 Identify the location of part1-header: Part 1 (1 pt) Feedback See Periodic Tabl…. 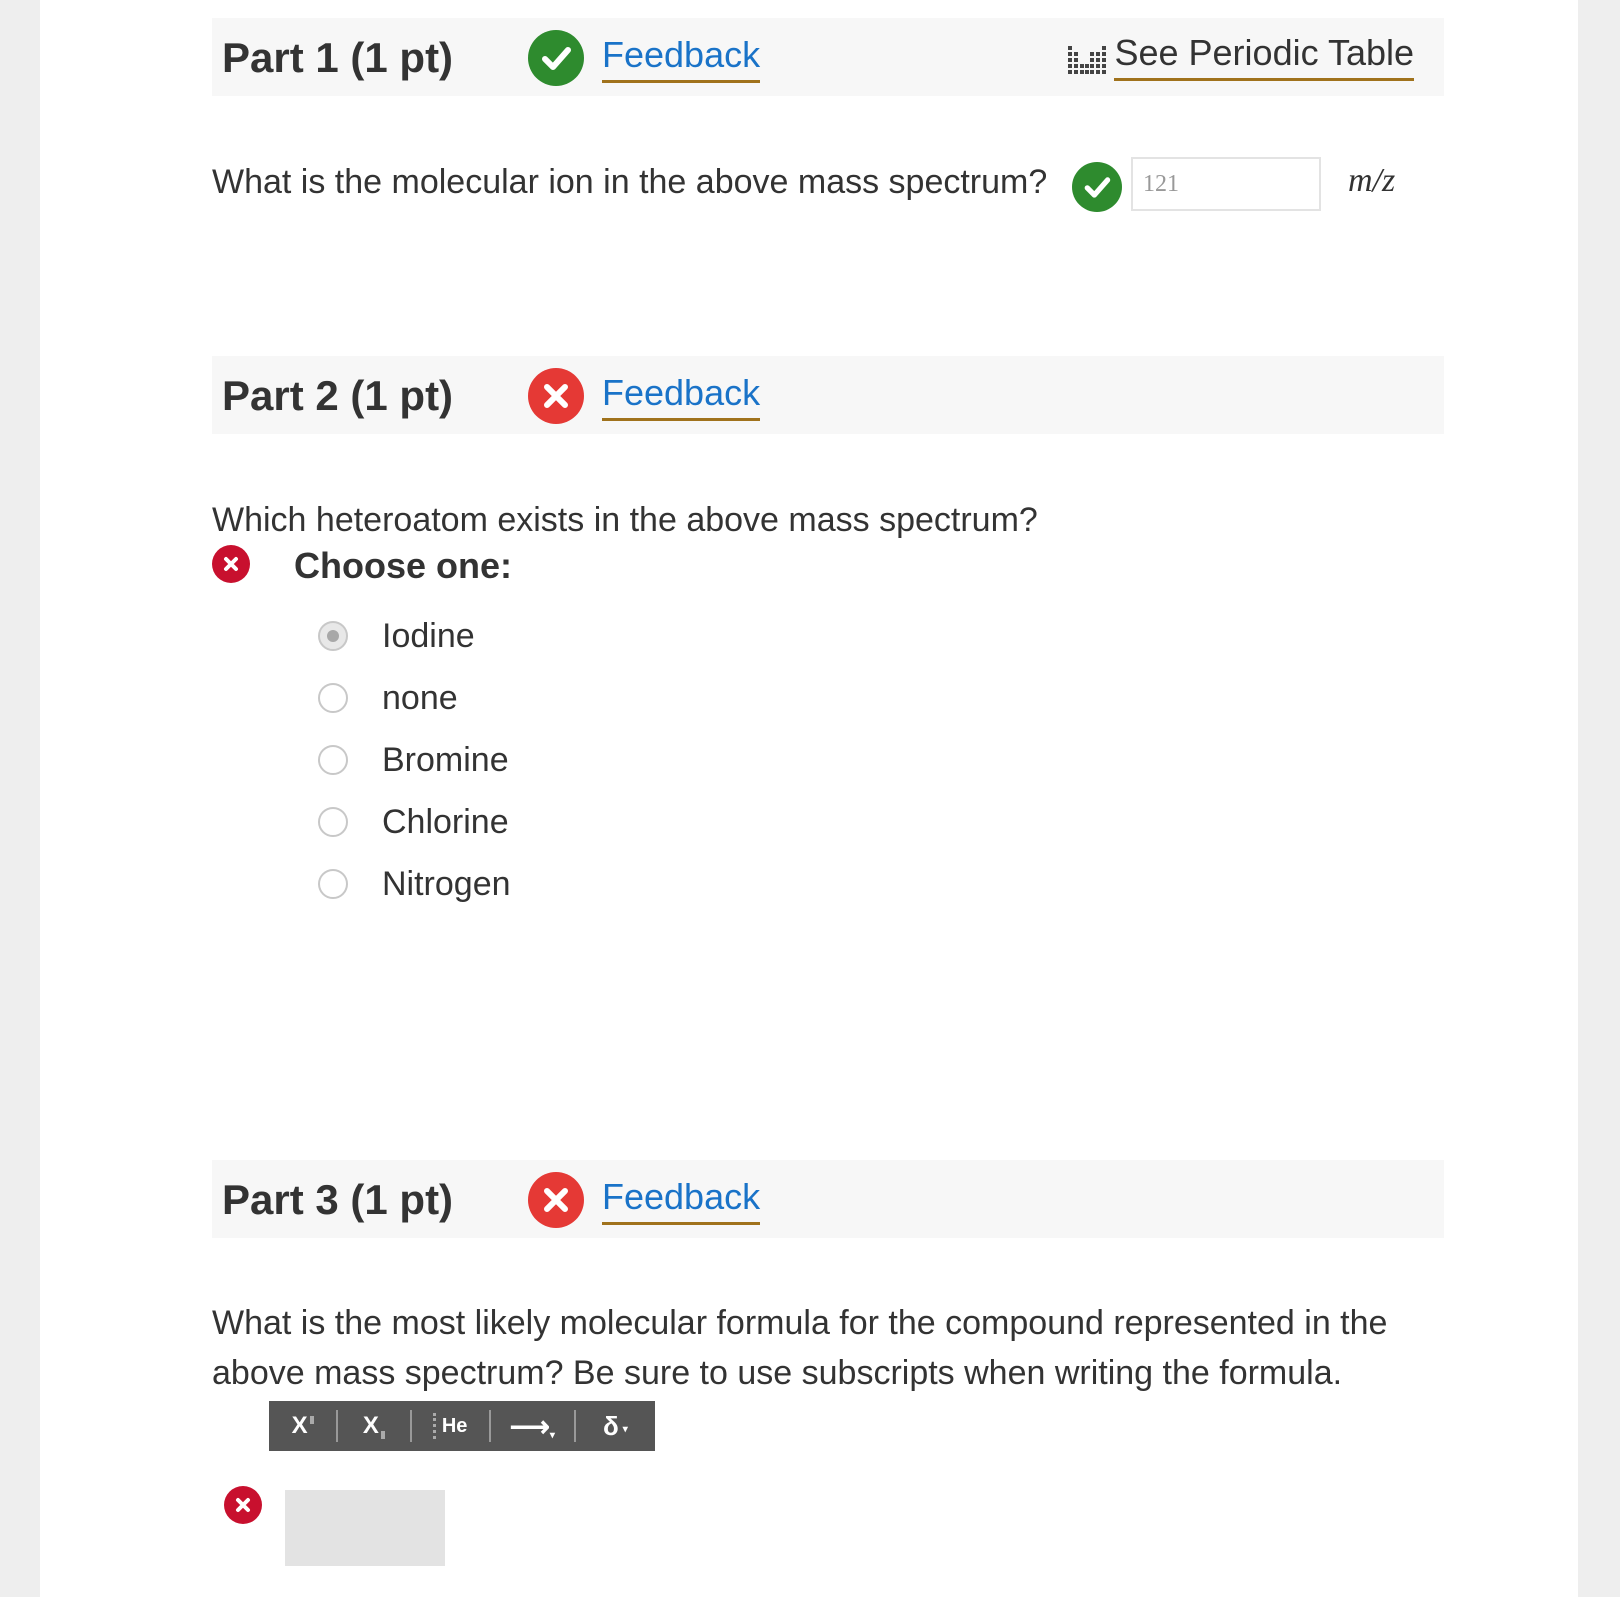
(828, 57).